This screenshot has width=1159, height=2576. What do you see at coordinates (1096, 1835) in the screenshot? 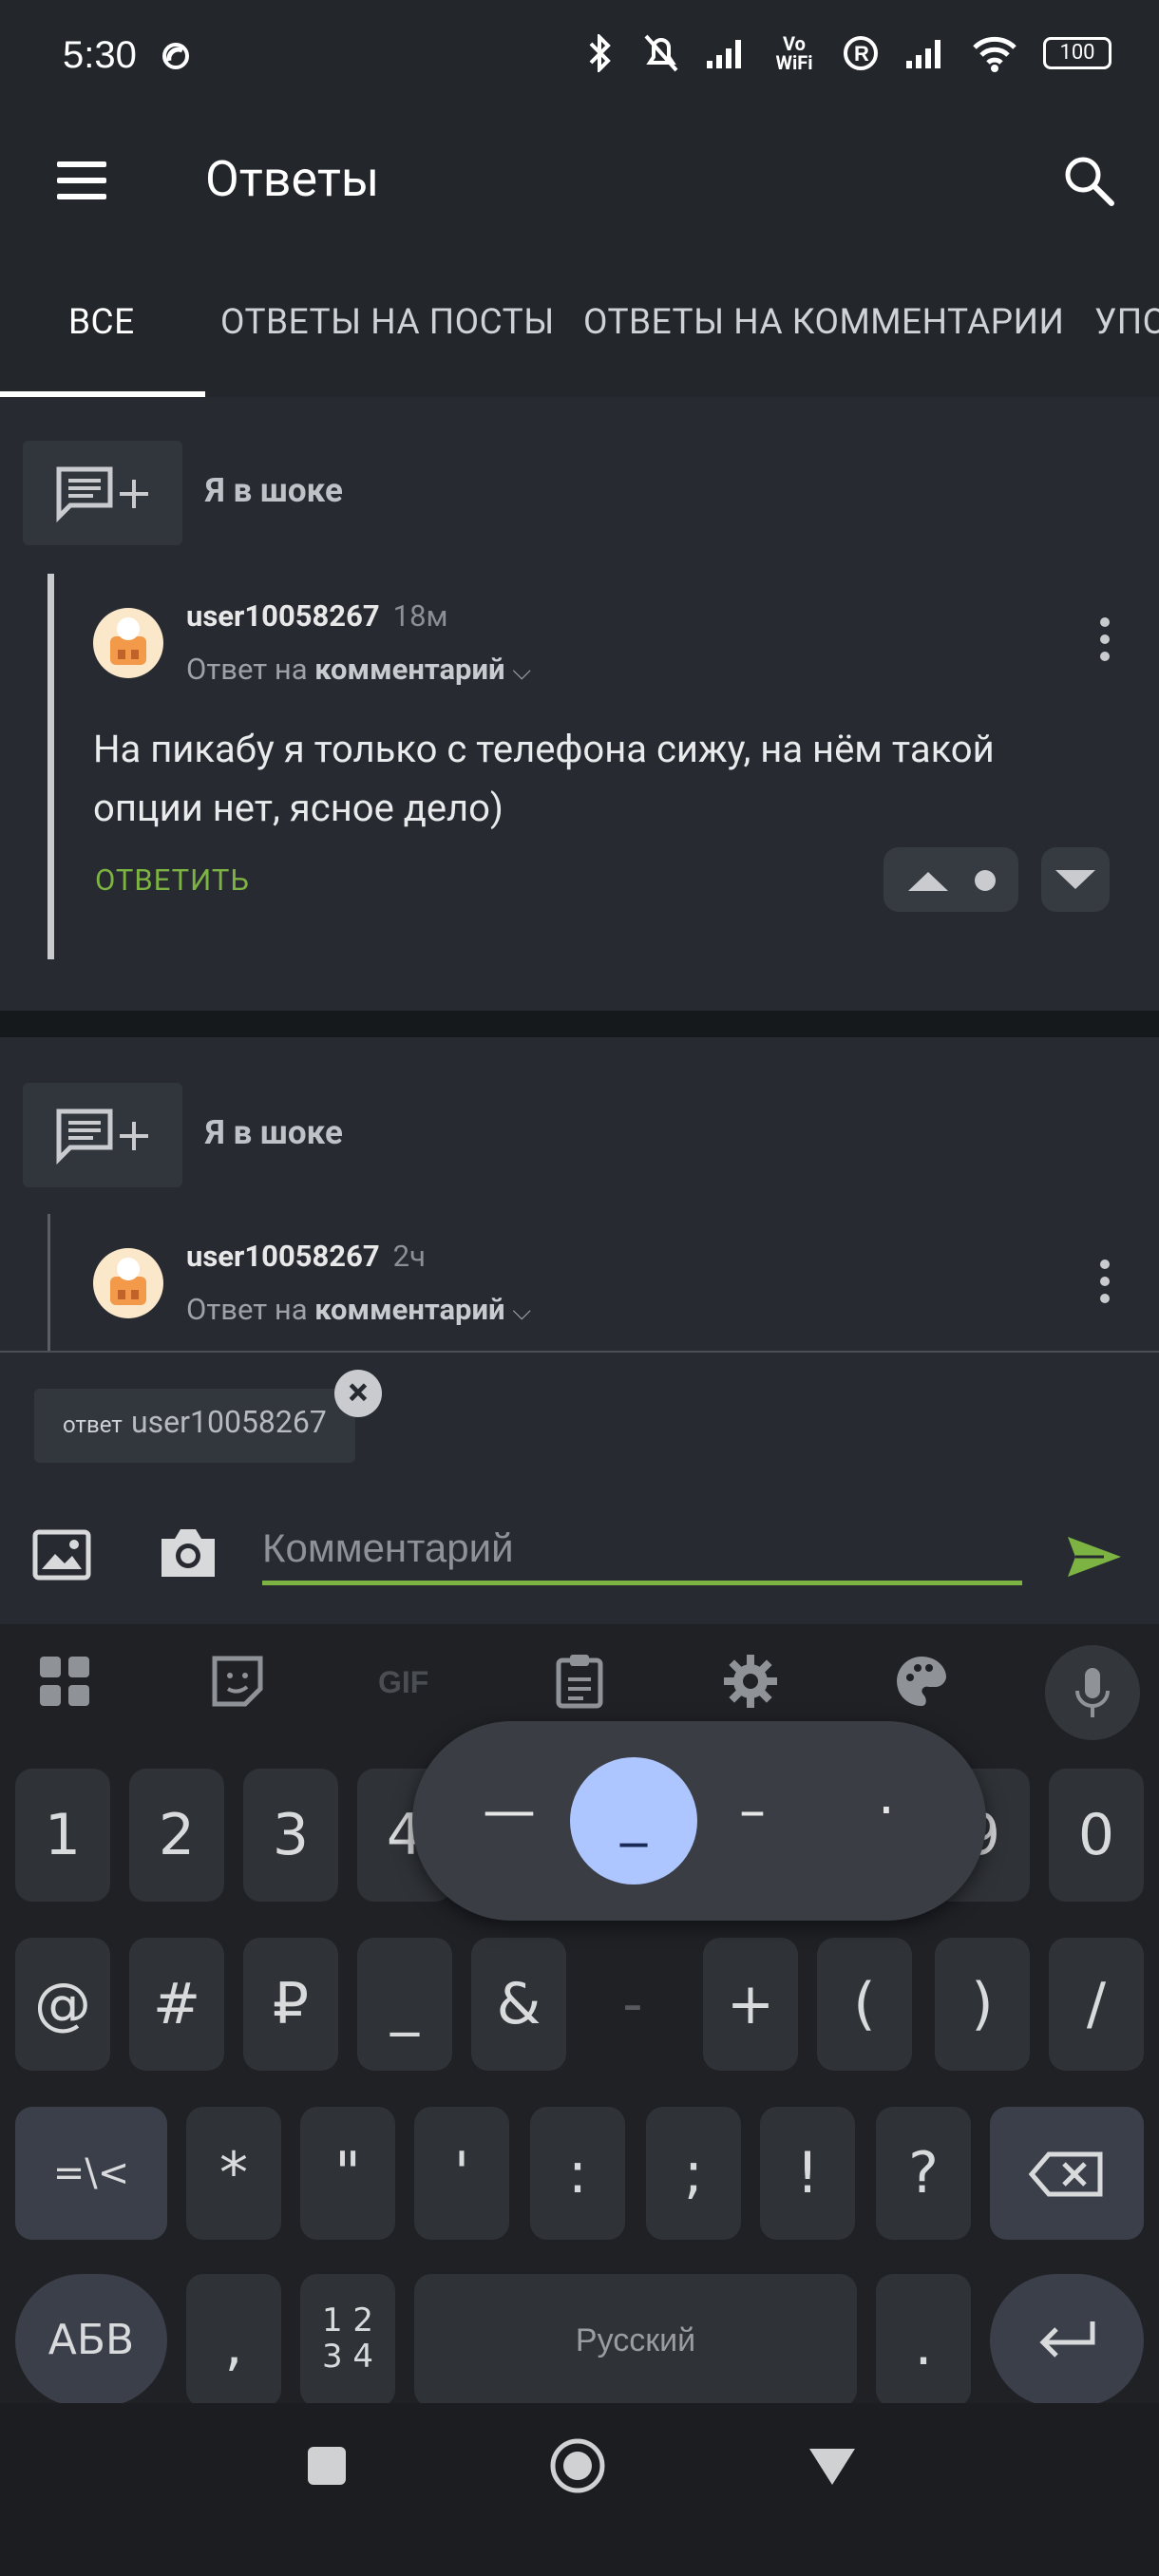
I see `key-0: 0` at bounding box center [1096, 1835].